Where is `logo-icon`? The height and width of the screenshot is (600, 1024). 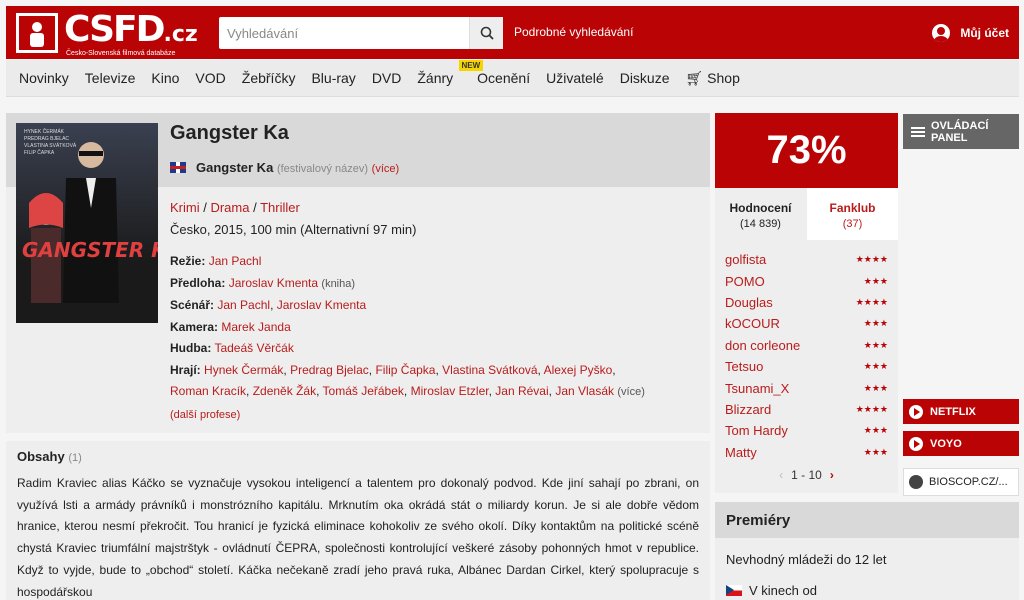
logo-icon is located at coordinates (37, 33).